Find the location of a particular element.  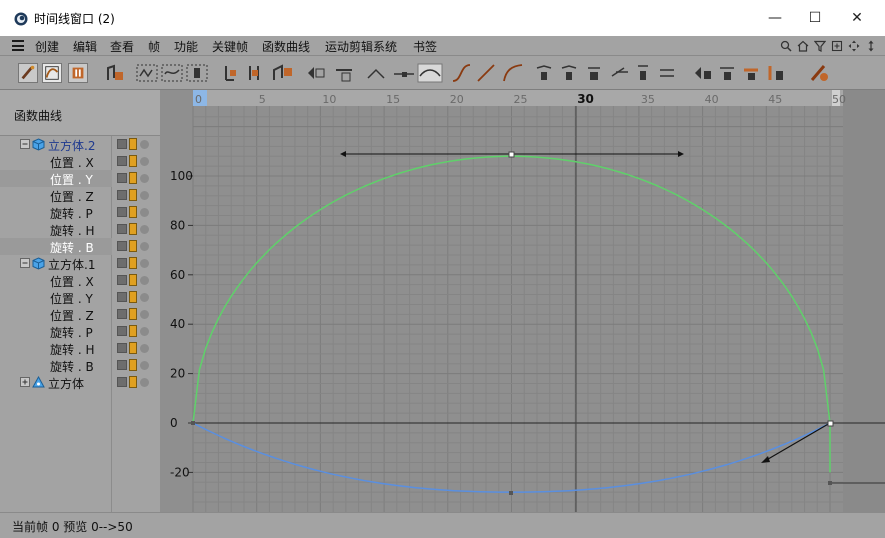

menu-keyframe: 关键帧 is located at coordinates (230, 46).